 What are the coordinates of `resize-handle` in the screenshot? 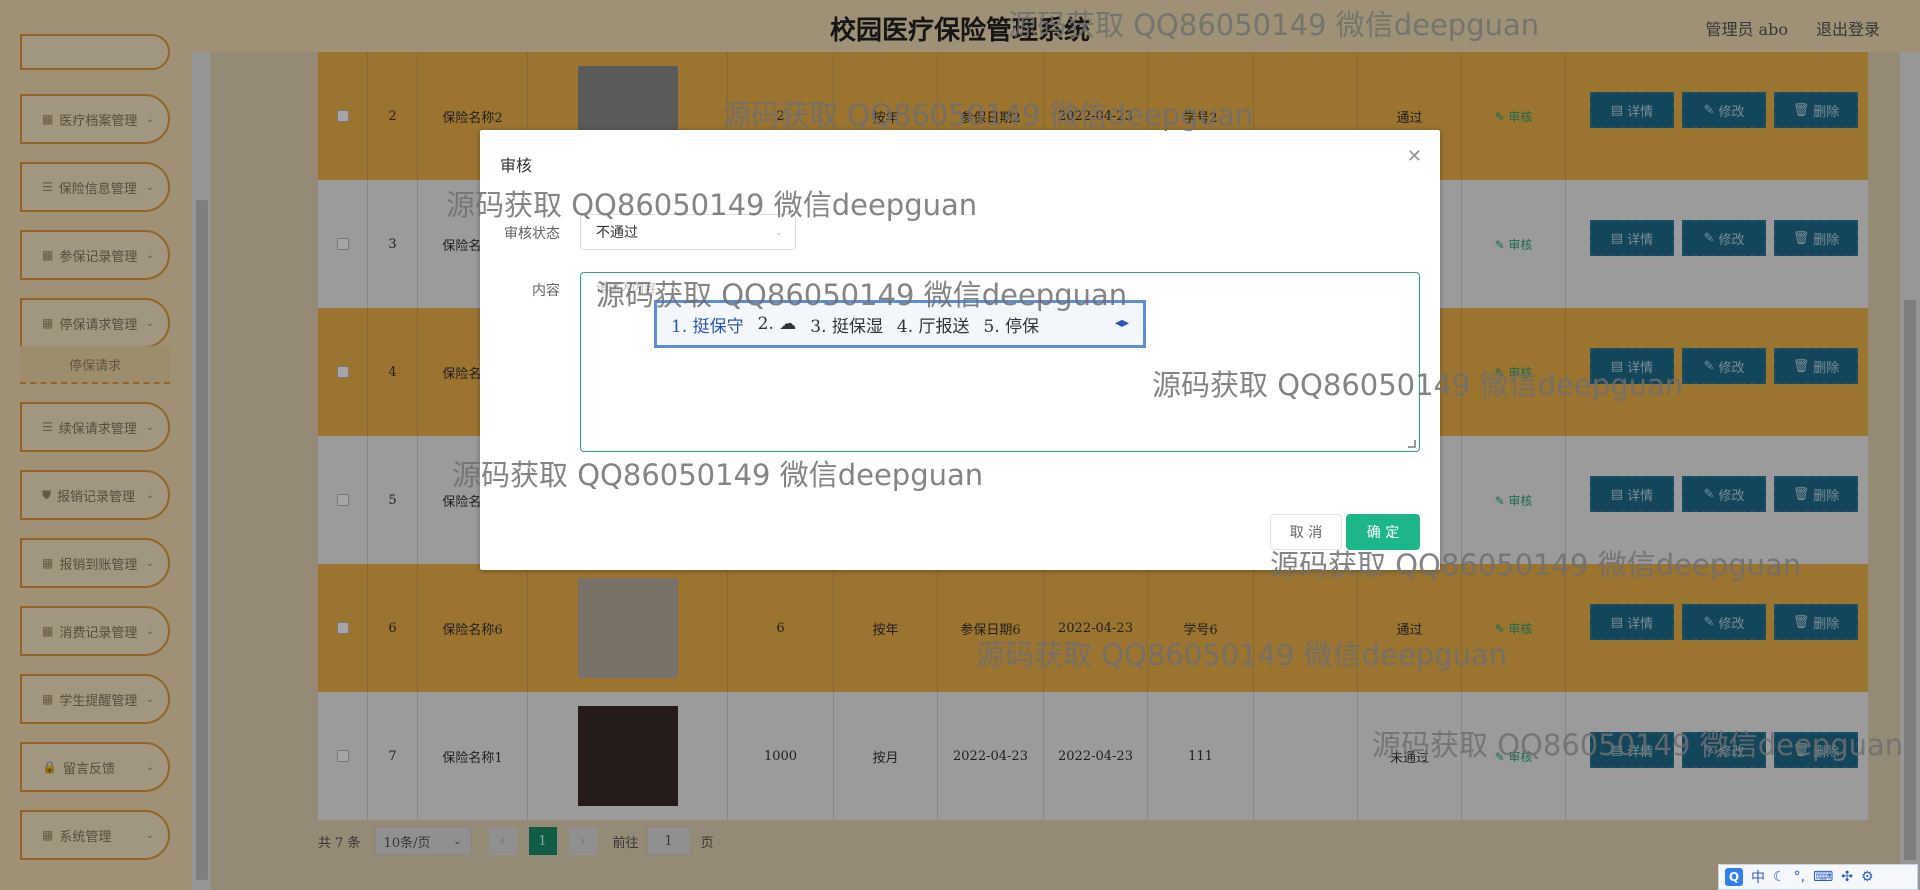 It's located at (1412, 444).